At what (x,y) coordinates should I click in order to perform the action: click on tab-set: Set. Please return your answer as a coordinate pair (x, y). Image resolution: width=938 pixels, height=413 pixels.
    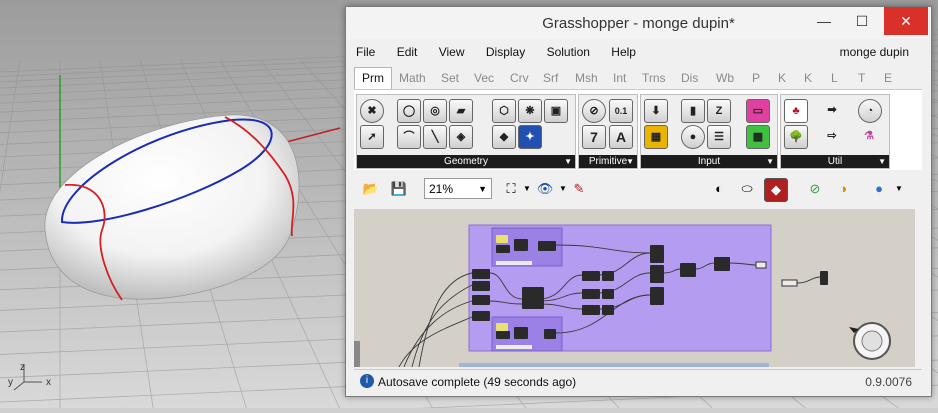
    Looking at the image, I should click on (450, 78).